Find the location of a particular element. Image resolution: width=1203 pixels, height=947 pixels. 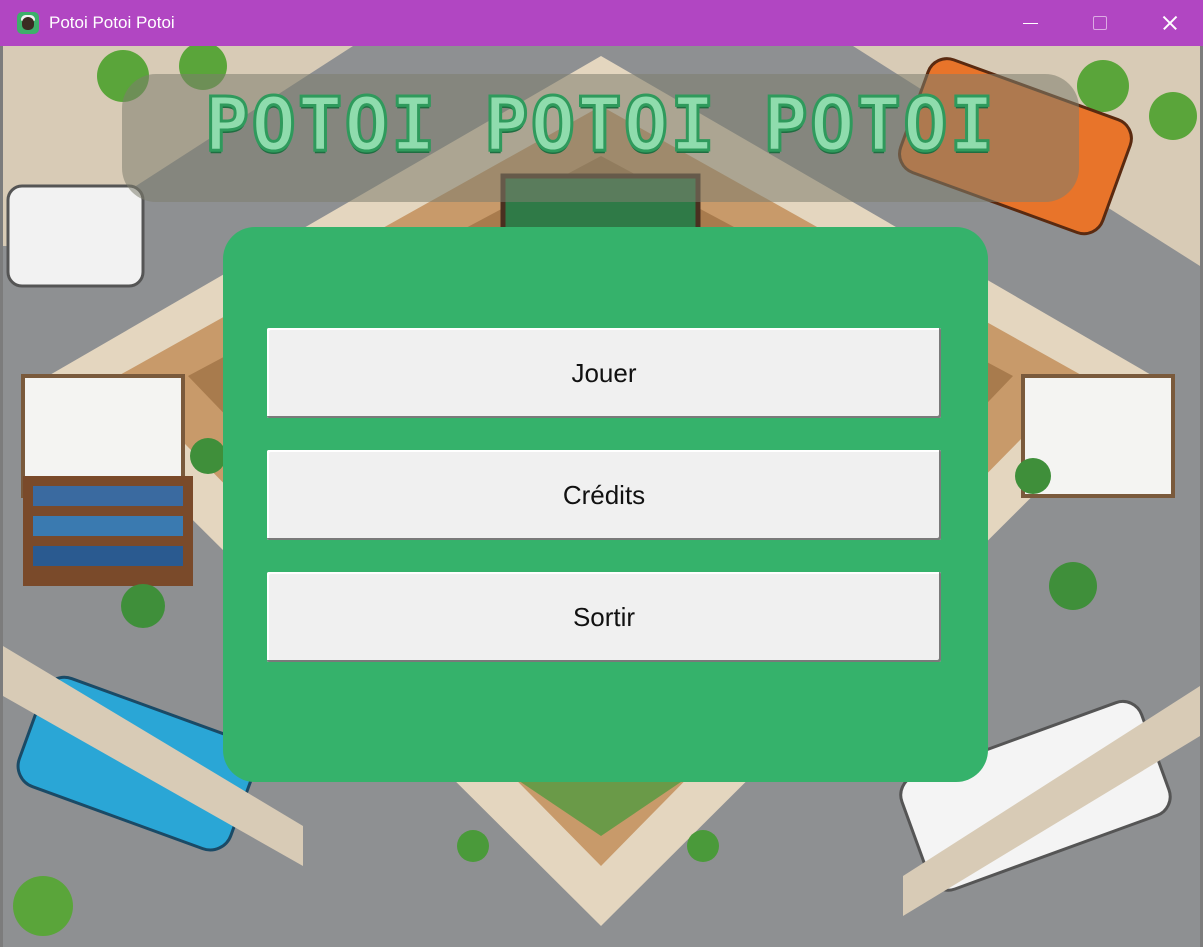

window-title: Potoi Potoi Potoi is located at coordinates (112, 22).